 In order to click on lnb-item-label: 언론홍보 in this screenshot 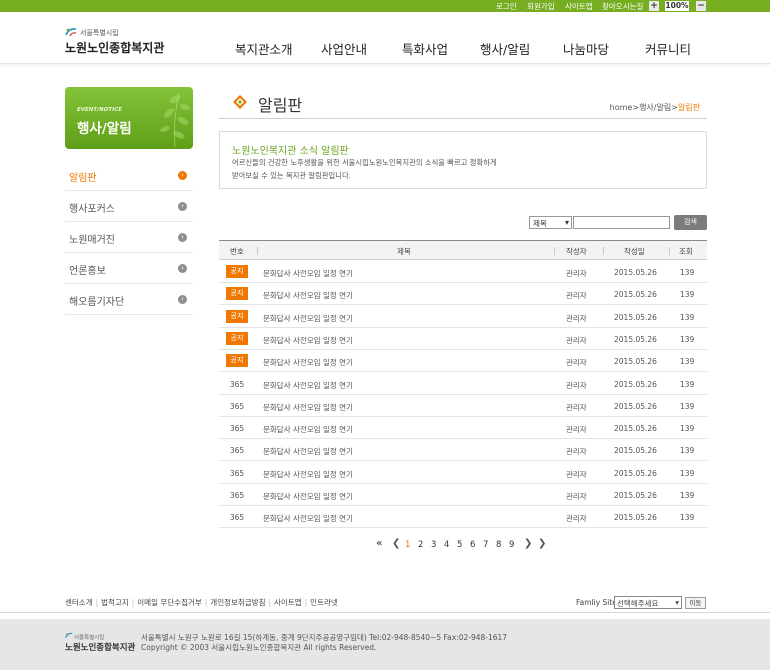, I will do `click(87, 271)`.